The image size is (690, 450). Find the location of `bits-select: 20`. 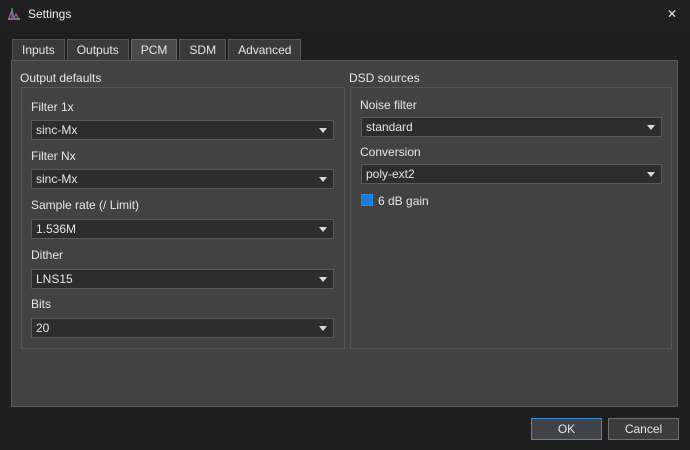

bits-select: 20 is located at coordinates (182, 328).